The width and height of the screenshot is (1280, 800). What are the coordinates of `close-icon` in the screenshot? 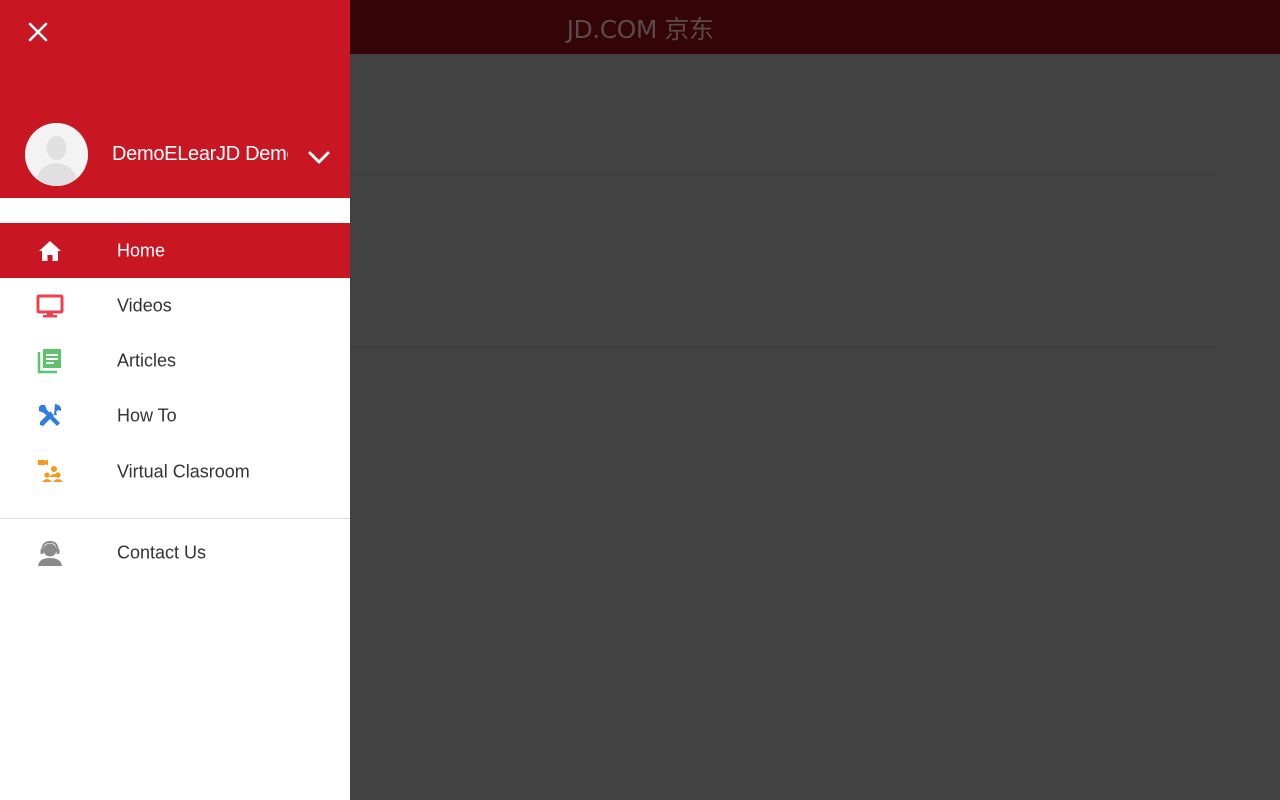 It's located at (38, 32).